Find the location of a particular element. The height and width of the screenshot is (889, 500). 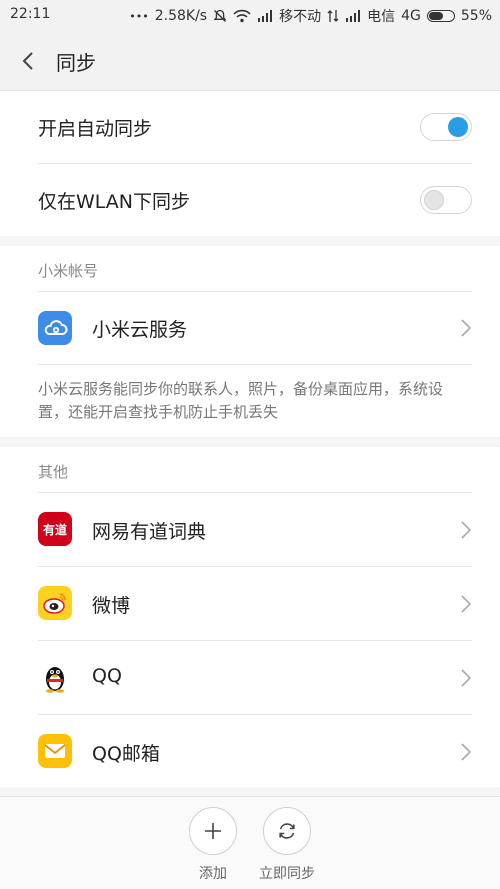

qq-label: QQ is located at coordinates (107, 676).